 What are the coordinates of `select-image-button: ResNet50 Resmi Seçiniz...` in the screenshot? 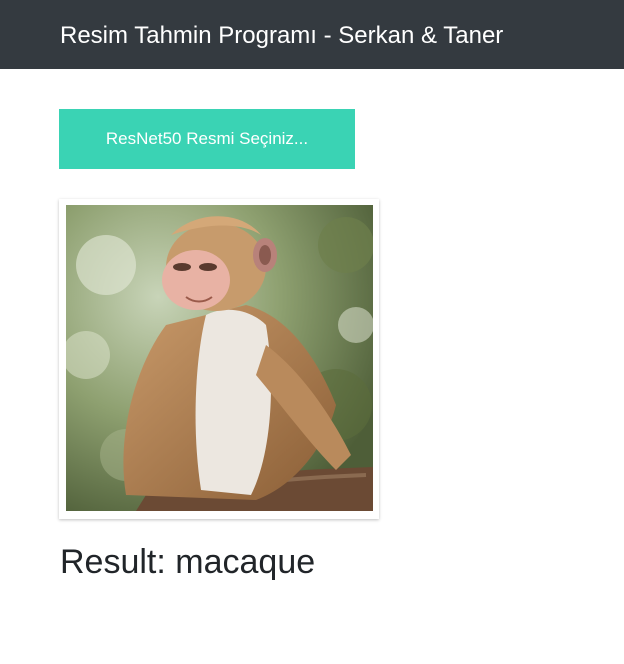 It's located at (207, 139).